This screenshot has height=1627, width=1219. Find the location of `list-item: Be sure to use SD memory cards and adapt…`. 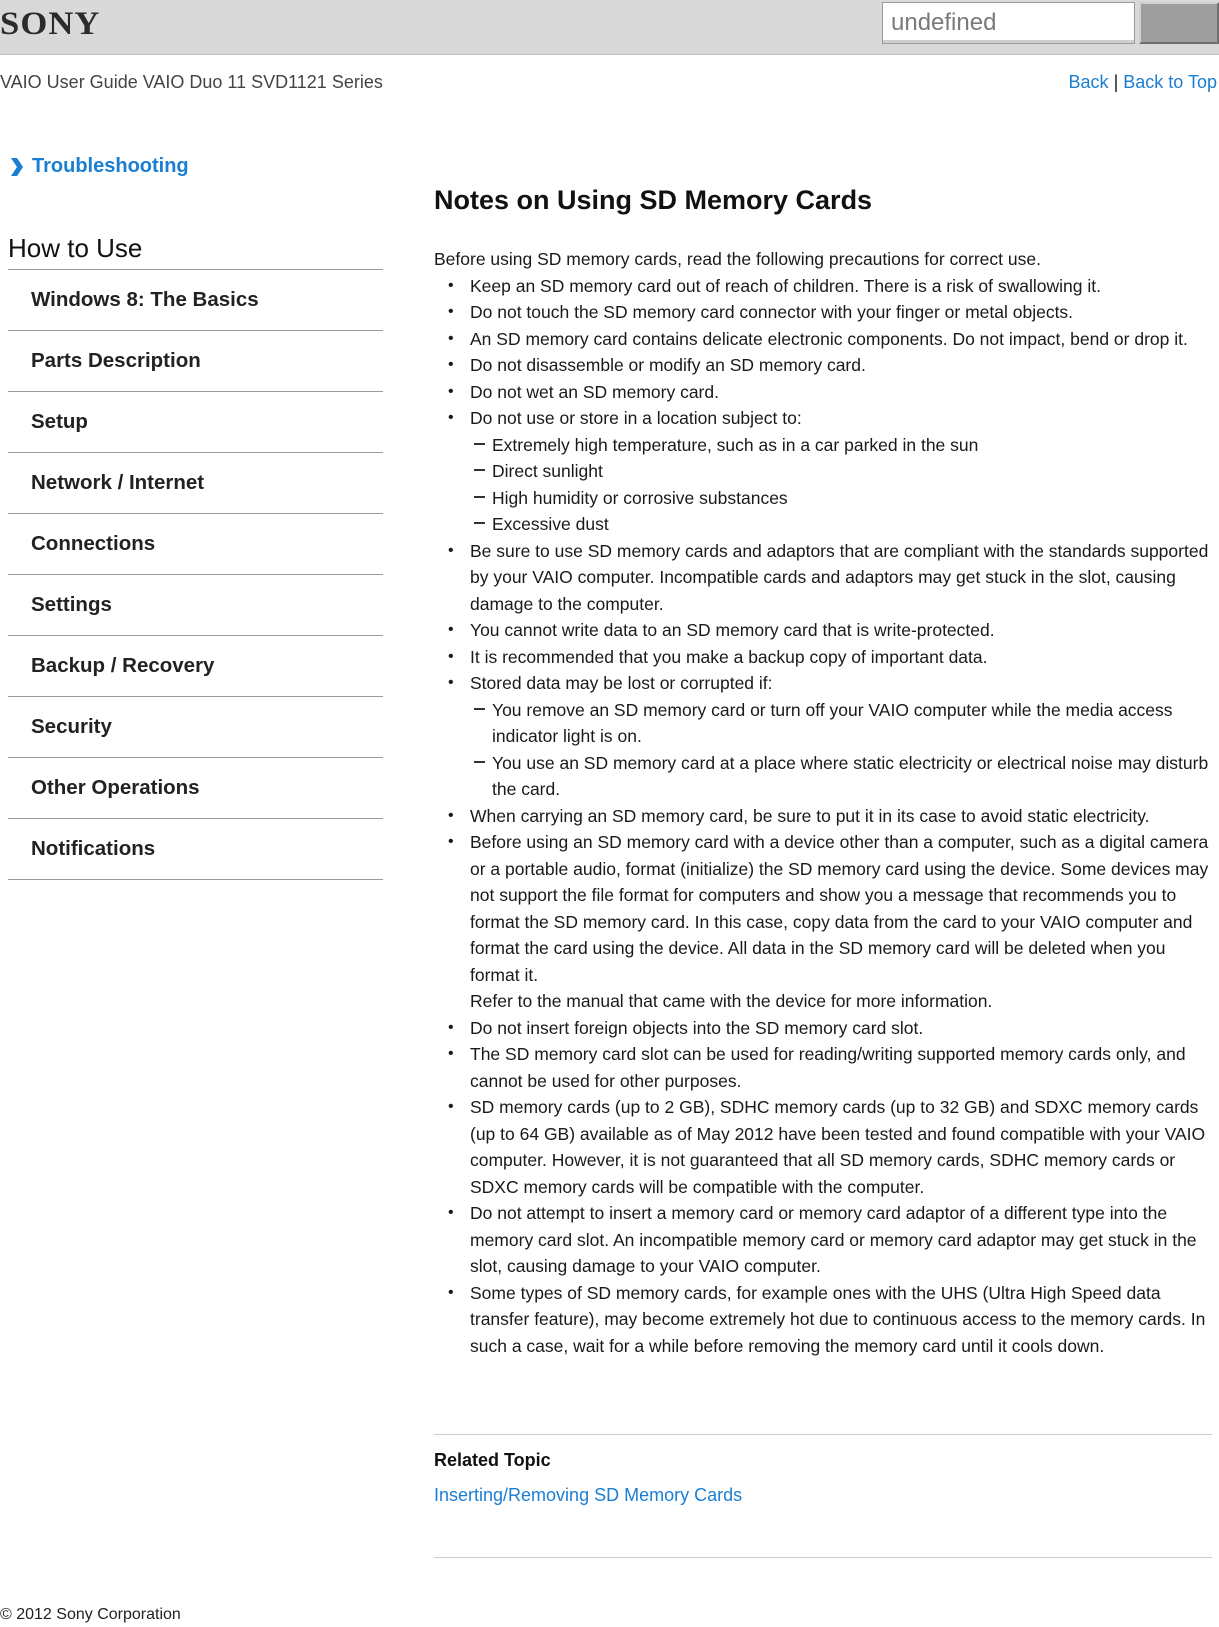

list-item: Be sure to use SD memory cards and adapt… is located at coordinates (823, 578).